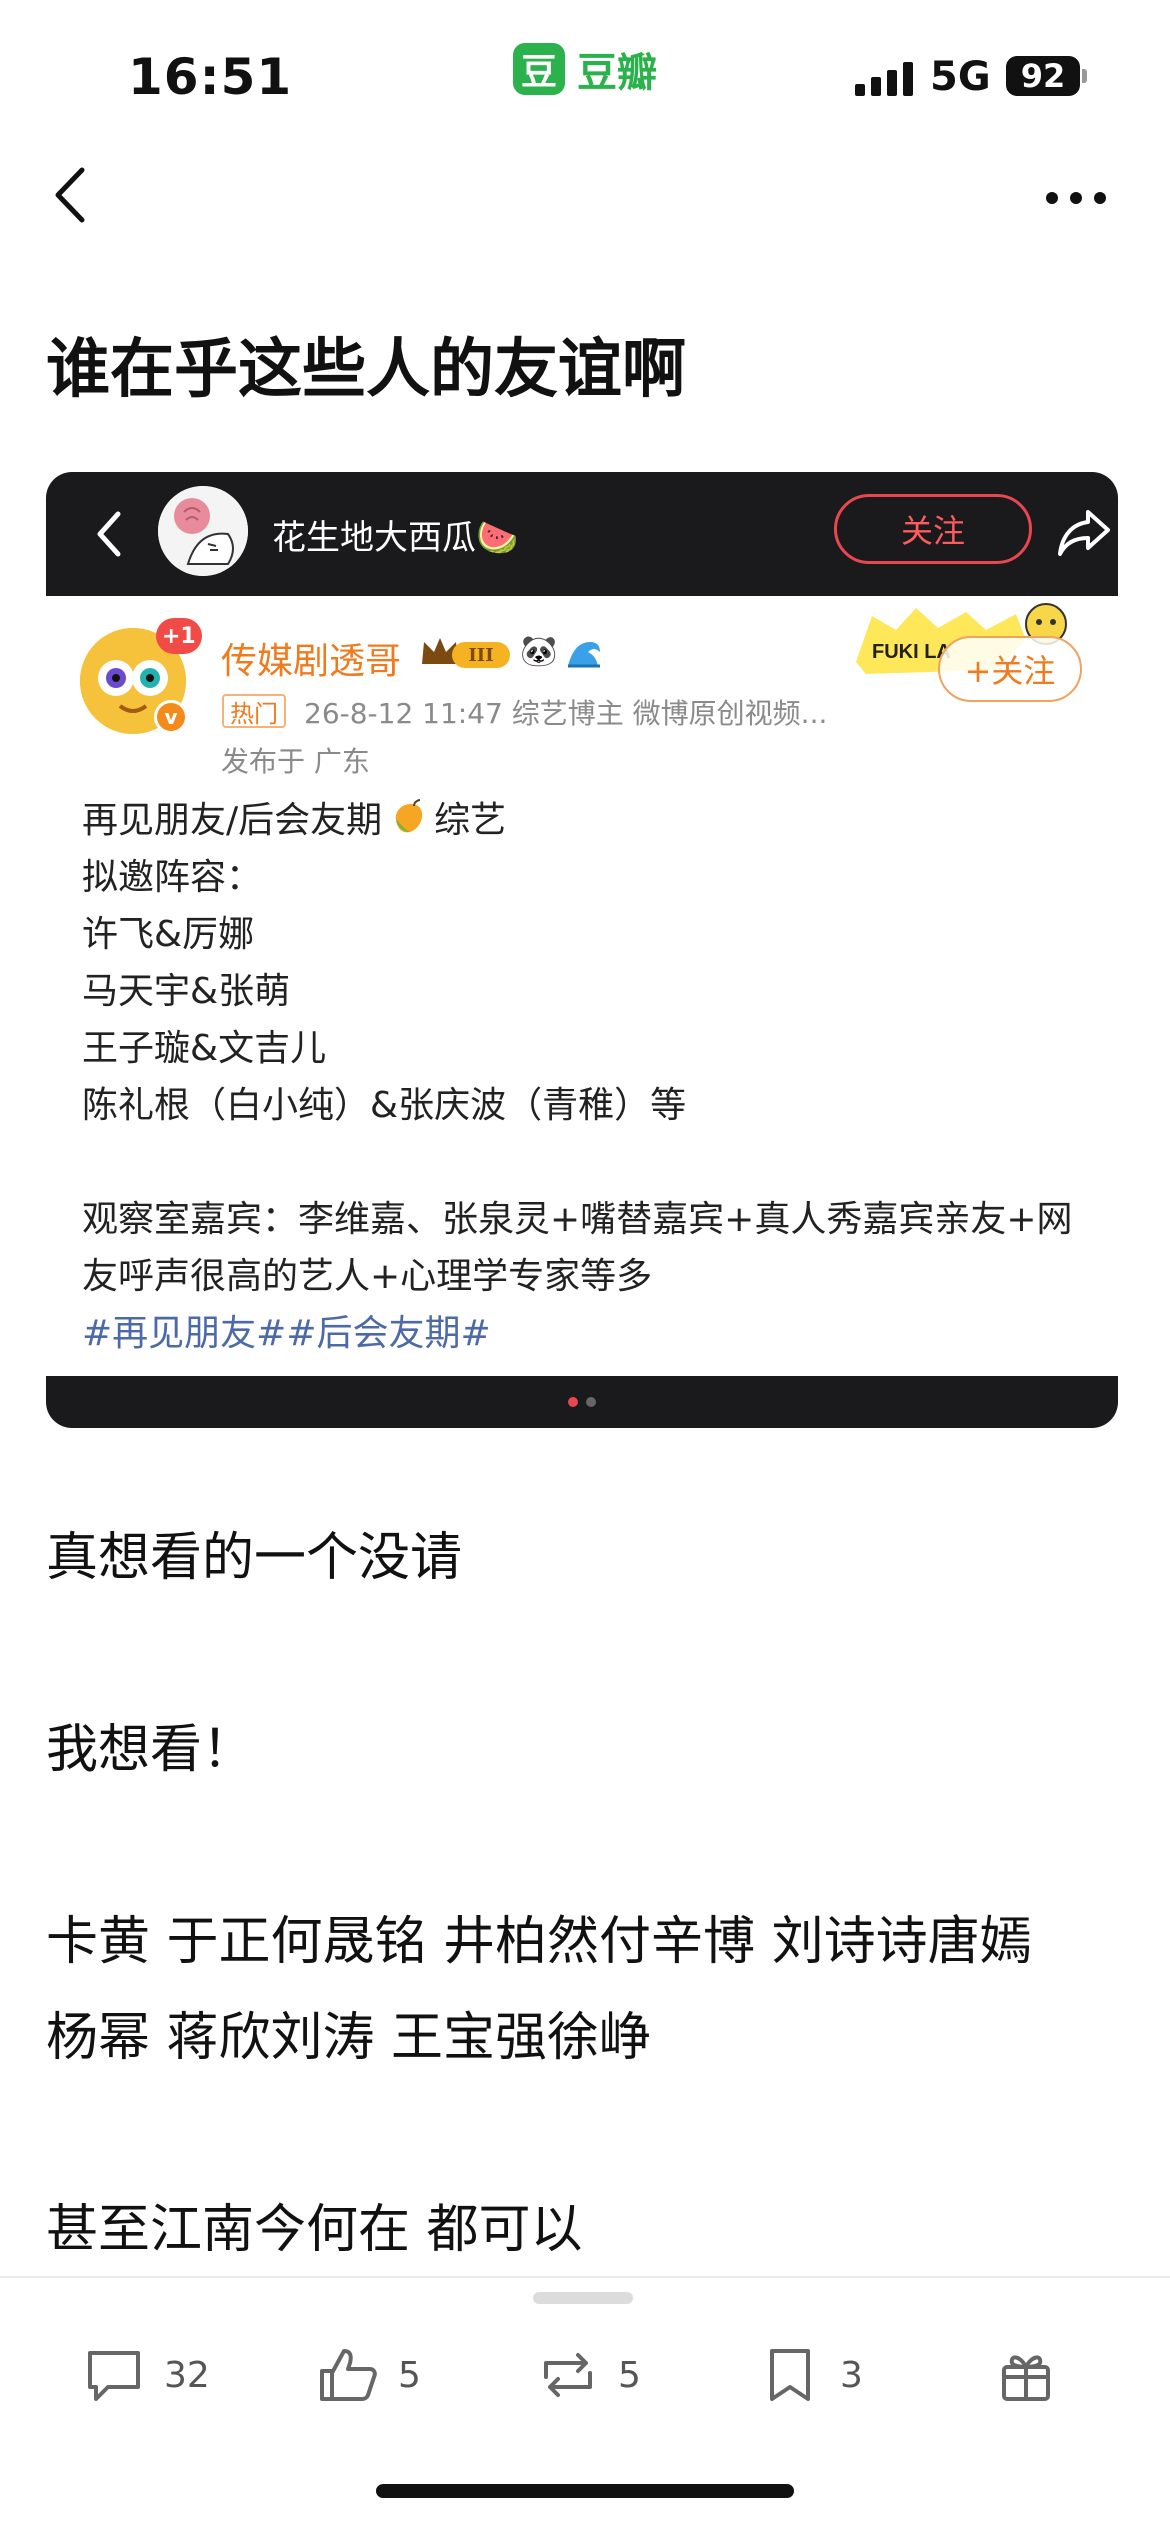 Image resolution: width=1170 pixels, height=2532 pixels. Describe the element at coordinates (172, 877) in the screenshot. I see `weibo-line: 拟邀阵容：` at that location.